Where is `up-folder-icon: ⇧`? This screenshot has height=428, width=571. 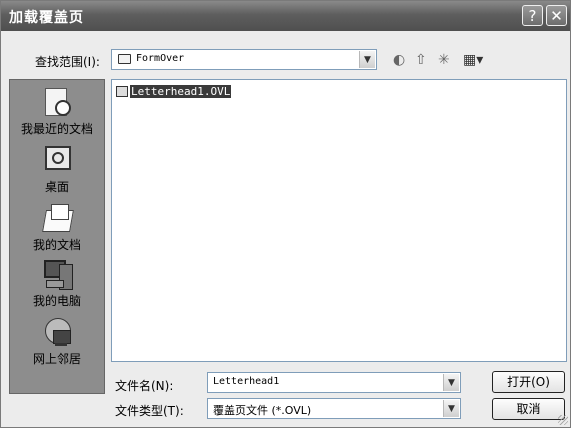 up-folder-icon: ⇧ is located at coordinates (421, 60).